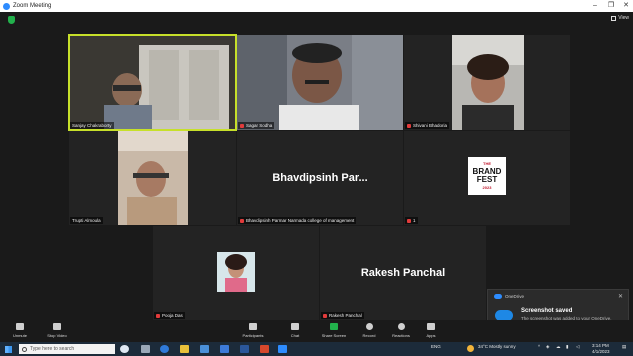  I want to click on weather-text: 34°C Mostly sunny, so click(497, 346).